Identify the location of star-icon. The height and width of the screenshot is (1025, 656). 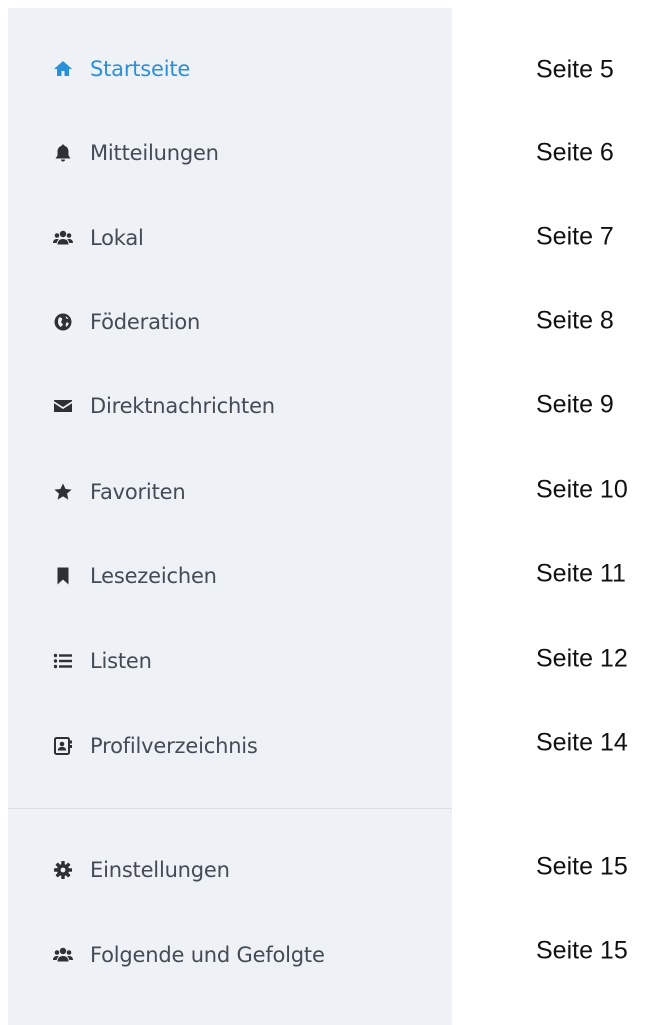
(63, 492).